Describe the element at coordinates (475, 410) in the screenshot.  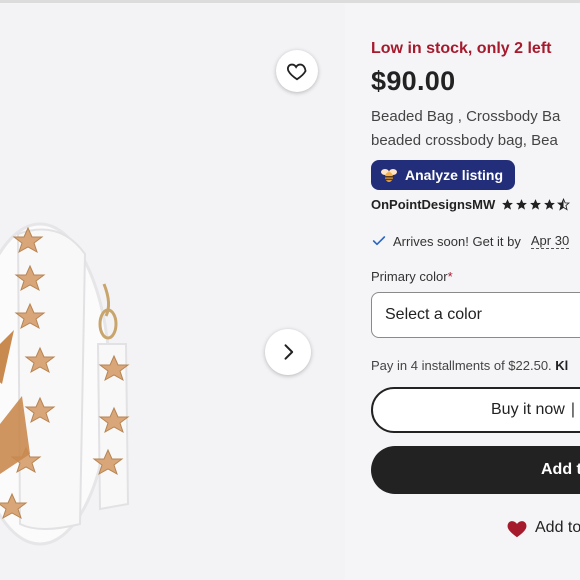
I see `buy-it-now-button: Buy it now |` at that location.